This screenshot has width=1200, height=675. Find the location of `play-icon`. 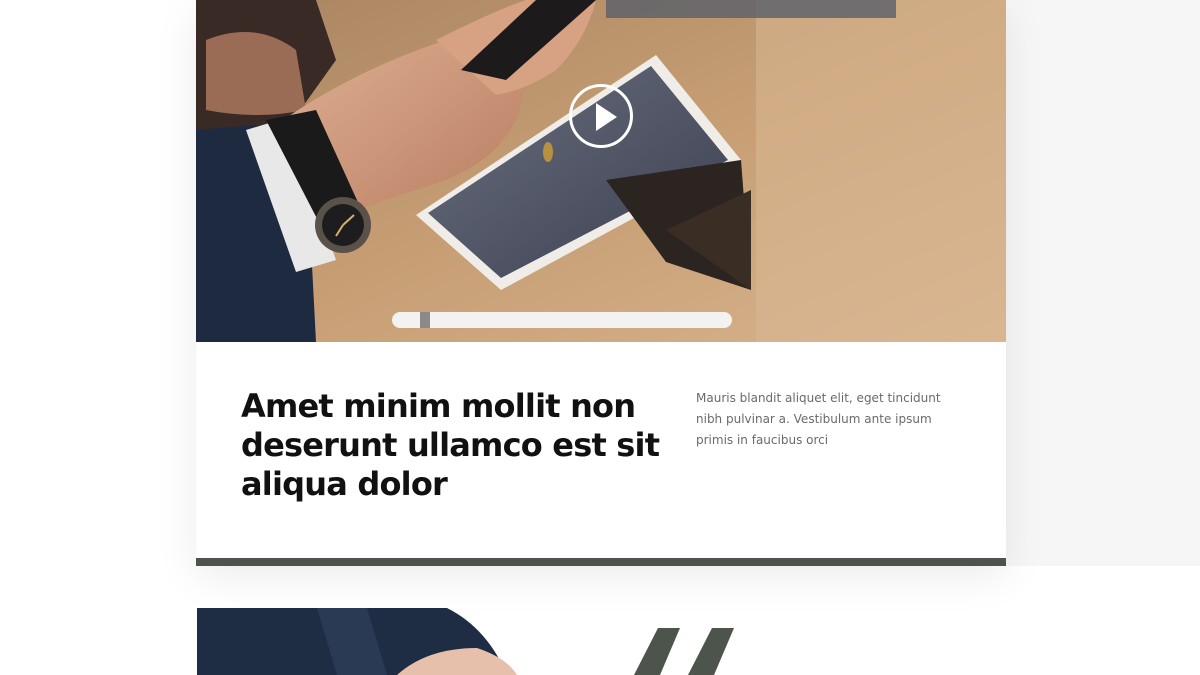

play-icon is located at coordinates (606, 117).